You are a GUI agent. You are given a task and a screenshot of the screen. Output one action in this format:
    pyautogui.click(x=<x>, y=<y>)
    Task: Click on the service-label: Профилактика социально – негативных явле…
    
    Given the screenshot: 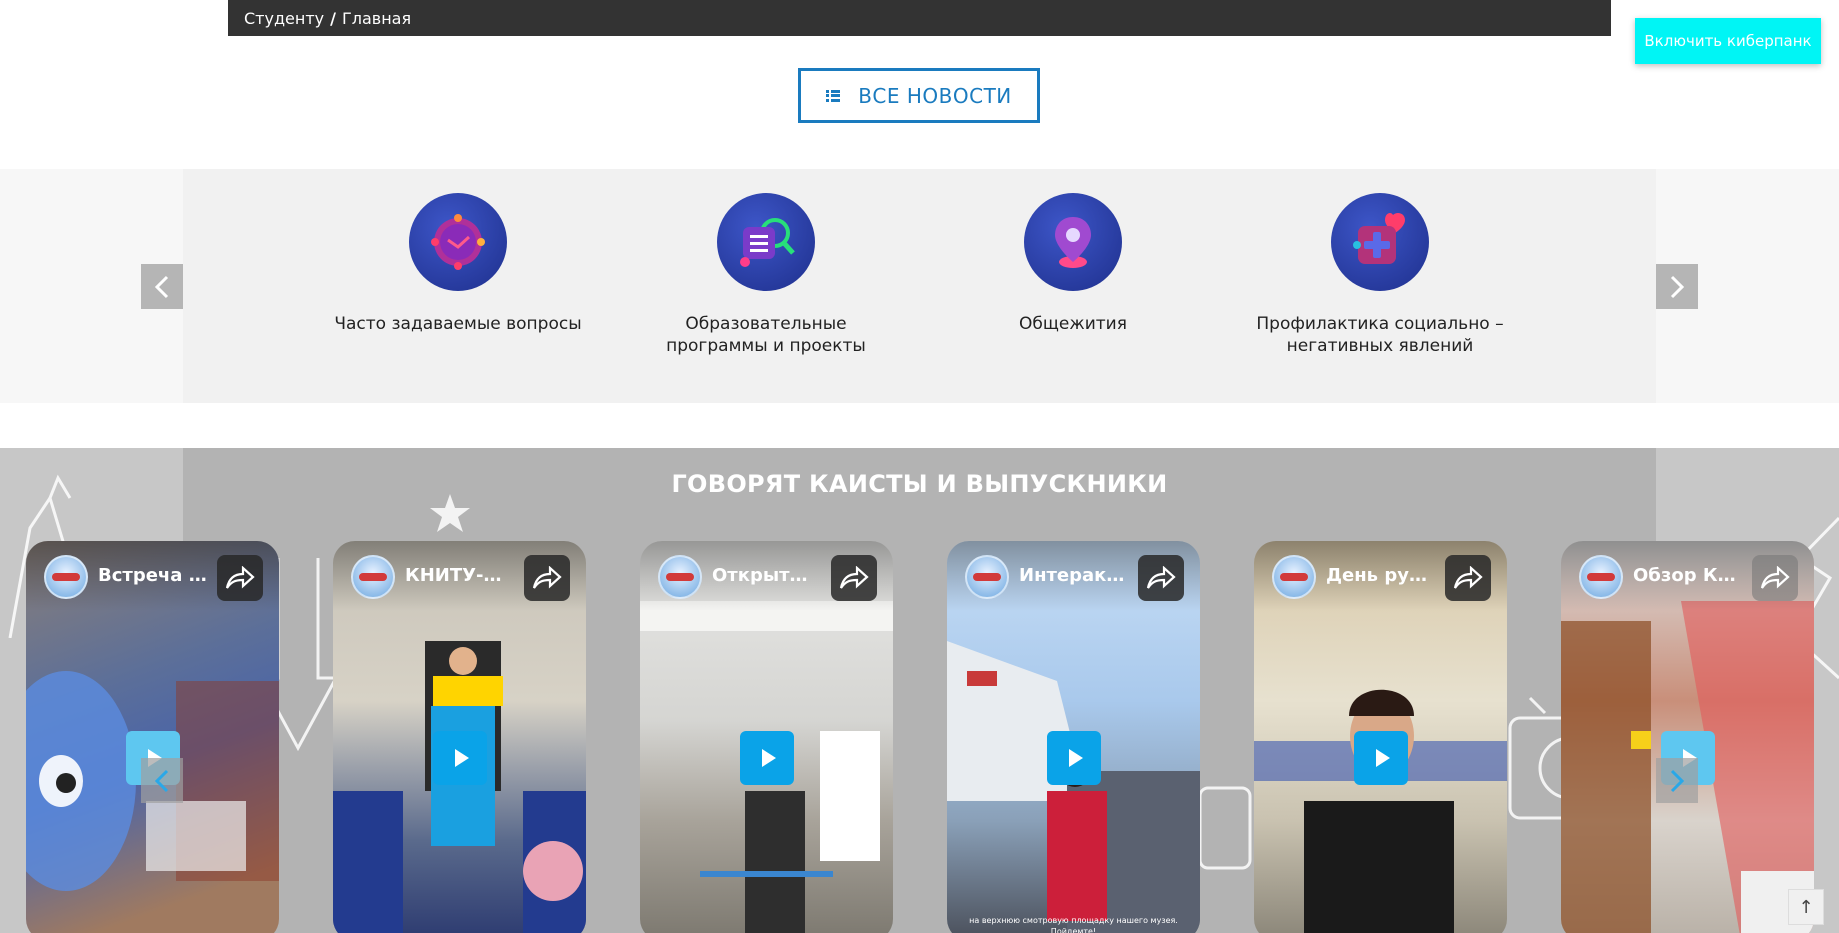 What is the action you would take?
    pyautogui.click(x=1380, y=335)
    